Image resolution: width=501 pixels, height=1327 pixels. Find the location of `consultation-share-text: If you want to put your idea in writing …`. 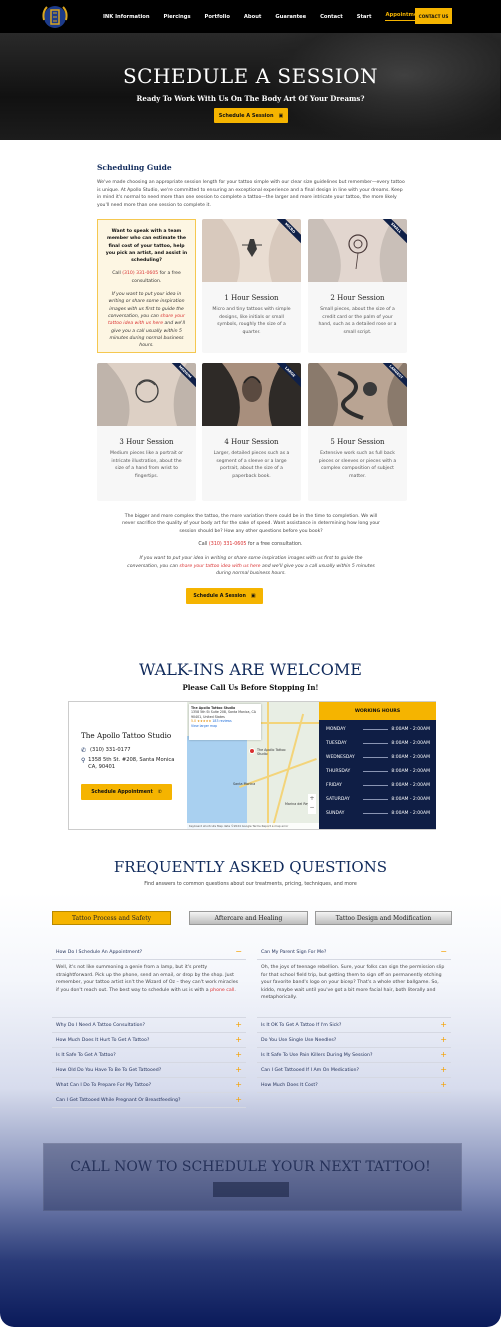

consultation-share-text: If you want to put your idea in writing … is located at coordinates (146, 320).